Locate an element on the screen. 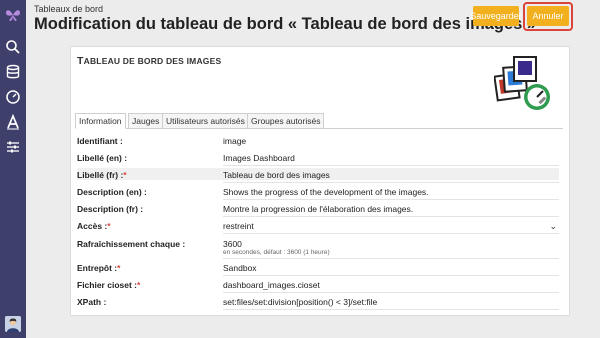 The height and width of the screenshot is (338, 600). chevron-down-icon: ⌄ is located at coordinates (553, 226).